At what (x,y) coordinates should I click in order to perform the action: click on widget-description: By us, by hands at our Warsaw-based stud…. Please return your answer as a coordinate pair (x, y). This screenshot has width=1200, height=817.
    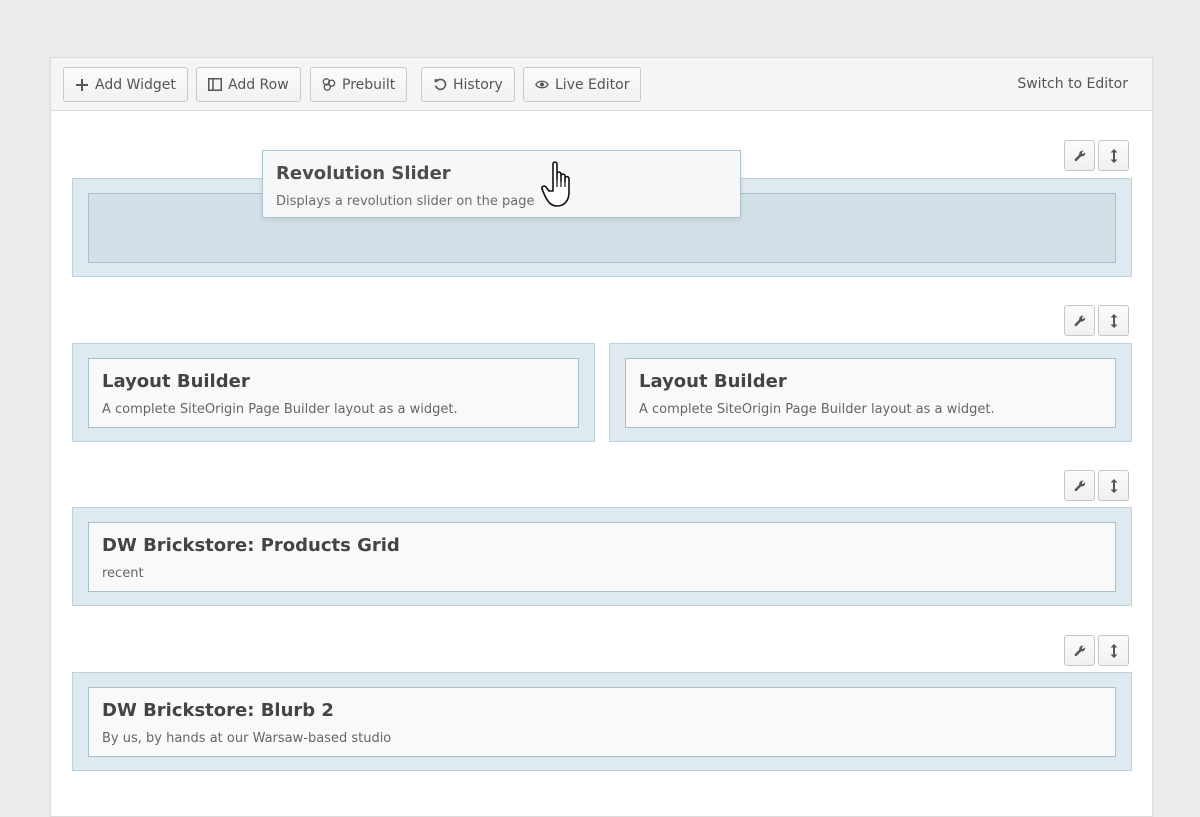
    Looking at the image, I should click on (247, 738).